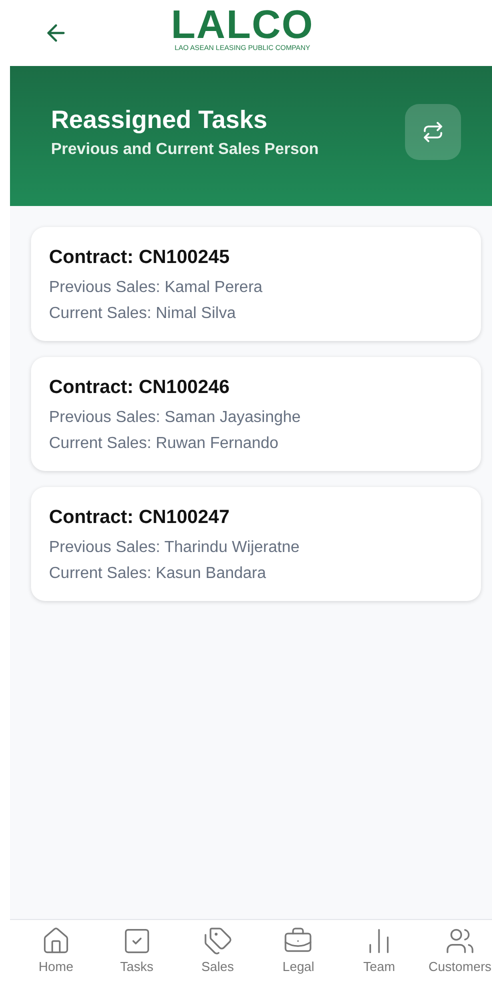 The image size is (492, 986). What do you see at coordinates (217, 941) in the screenshot?
I see `sales-icon` at bounding box center [217, 941].